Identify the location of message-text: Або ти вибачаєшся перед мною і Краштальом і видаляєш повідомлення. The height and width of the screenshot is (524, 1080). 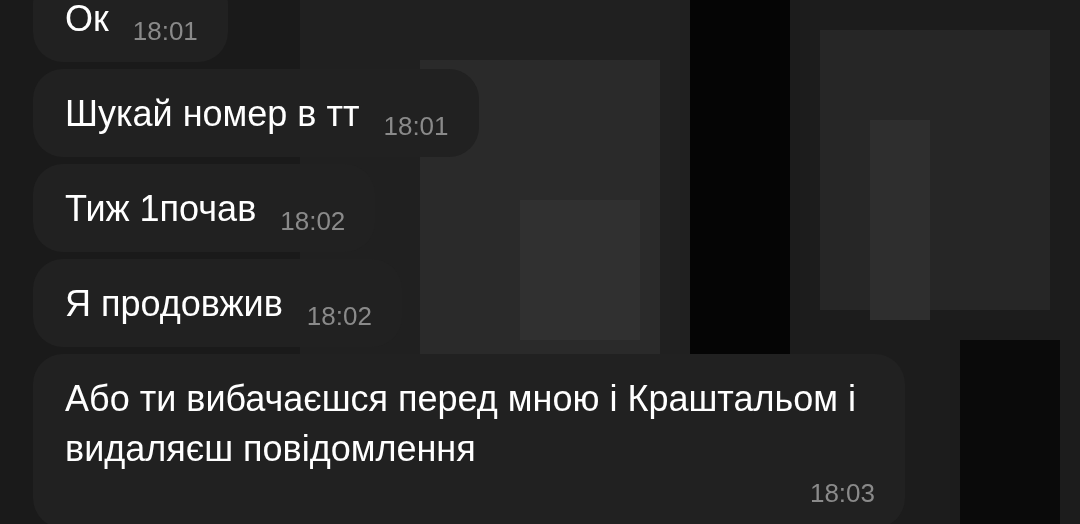
(461, 424).